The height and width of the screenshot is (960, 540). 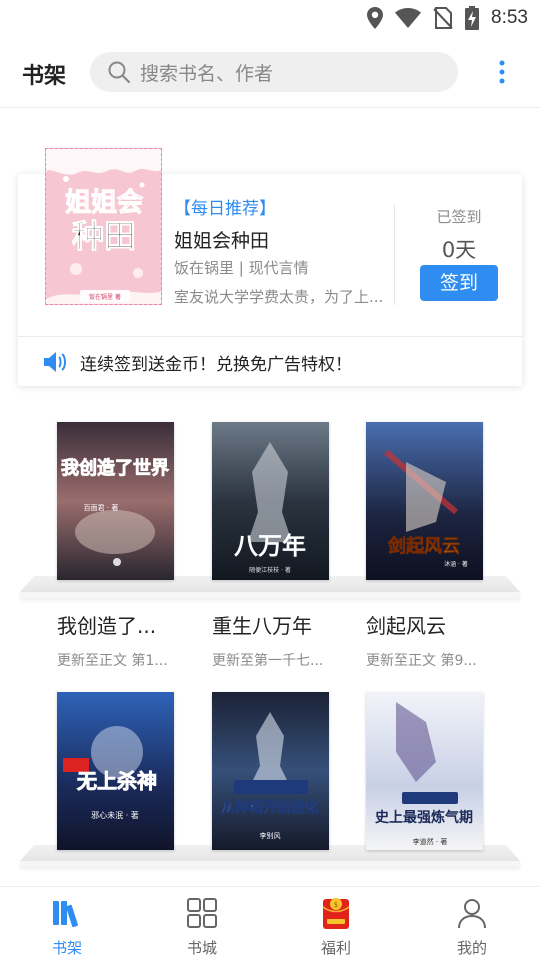 What do you see at coordinates (44, 76) in the screenshot?
I see `page-title: 书架` at bounding box center [44, 76].